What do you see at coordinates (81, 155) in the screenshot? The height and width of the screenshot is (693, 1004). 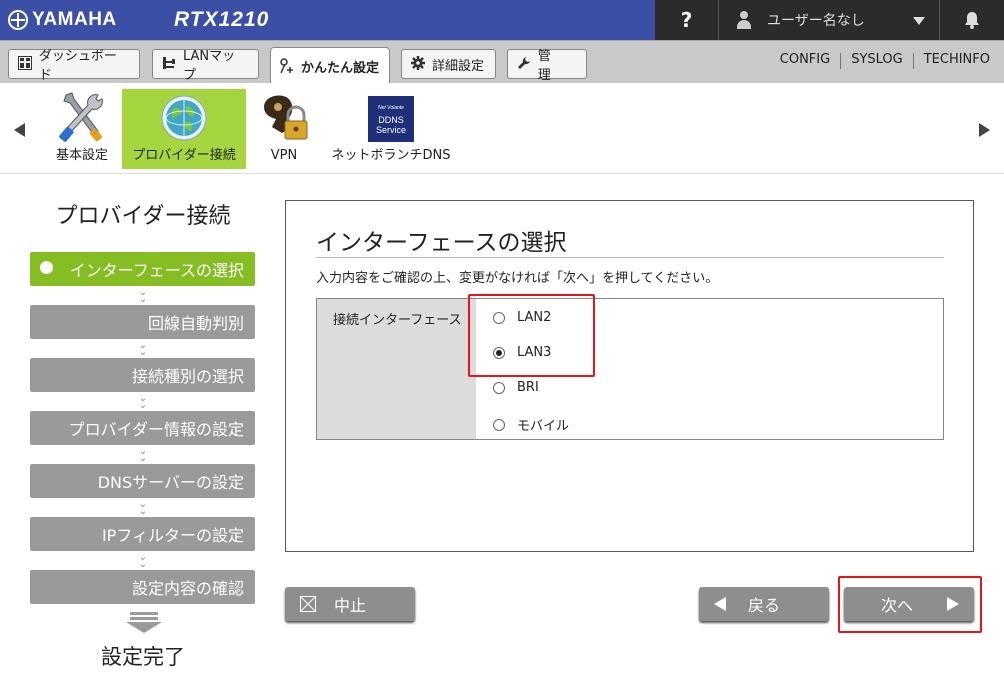 I see `feature-label: 基本設定` at bounding box center [81, 155].